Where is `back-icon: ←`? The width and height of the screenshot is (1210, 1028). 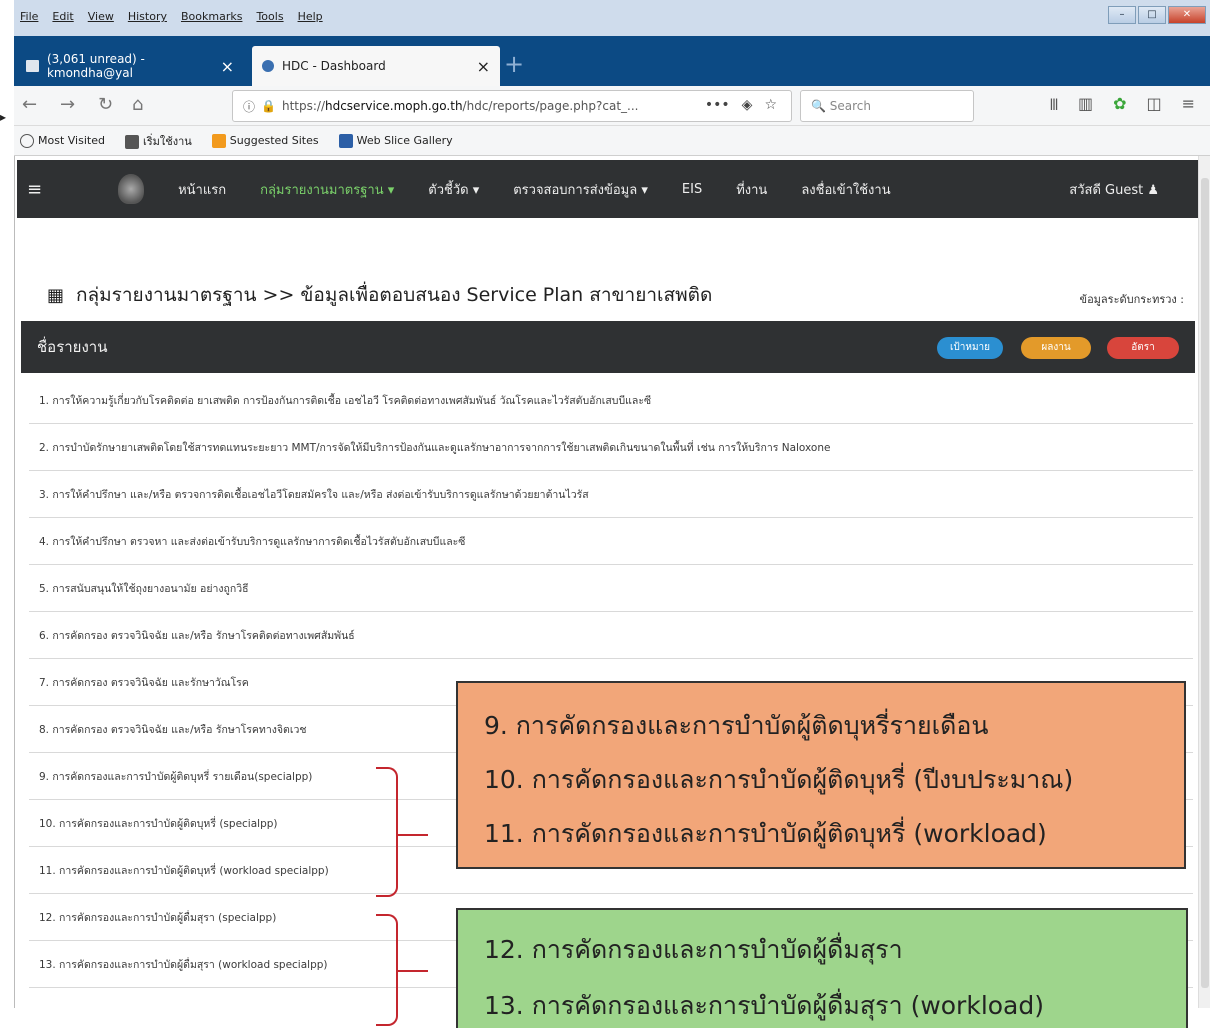
back-icon: ← is located at coordinates (29, 104).